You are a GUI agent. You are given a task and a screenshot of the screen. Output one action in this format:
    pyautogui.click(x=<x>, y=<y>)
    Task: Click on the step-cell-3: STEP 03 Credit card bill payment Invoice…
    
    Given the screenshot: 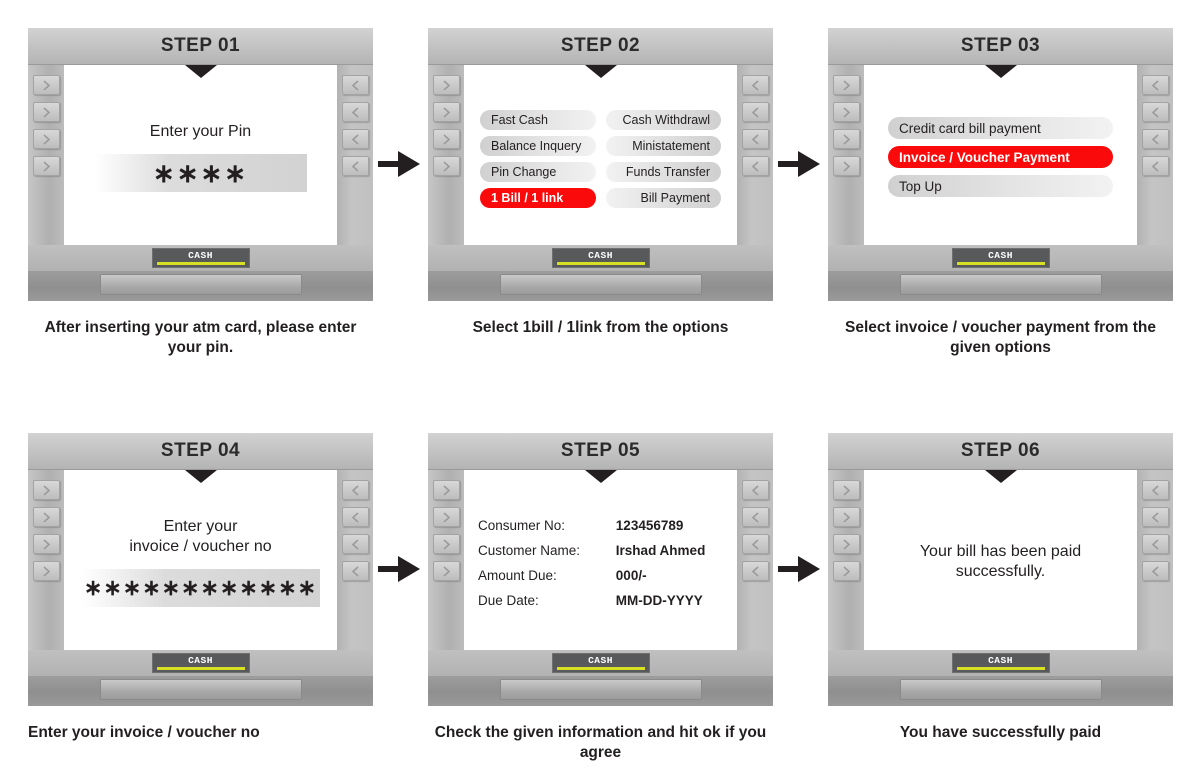 What is the action you would take?
    pyautogui.click(x=1000, y=193)
    